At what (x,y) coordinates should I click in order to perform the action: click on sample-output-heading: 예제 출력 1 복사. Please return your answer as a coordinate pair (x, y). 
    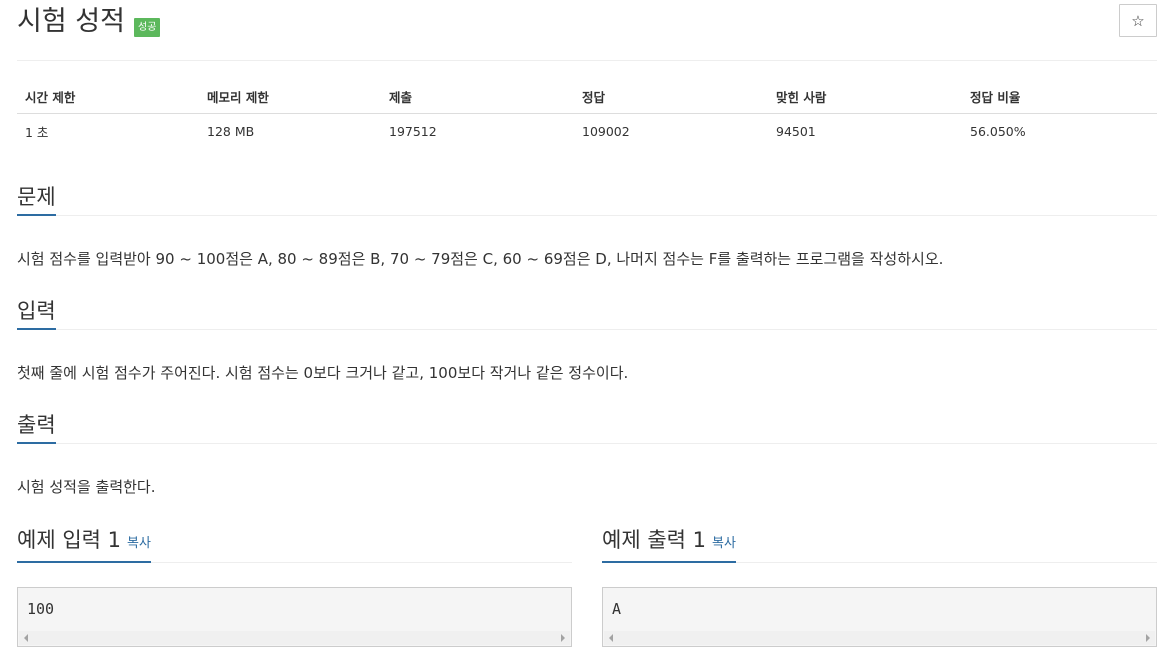
    Looking at the image, I should click on (879, 544).